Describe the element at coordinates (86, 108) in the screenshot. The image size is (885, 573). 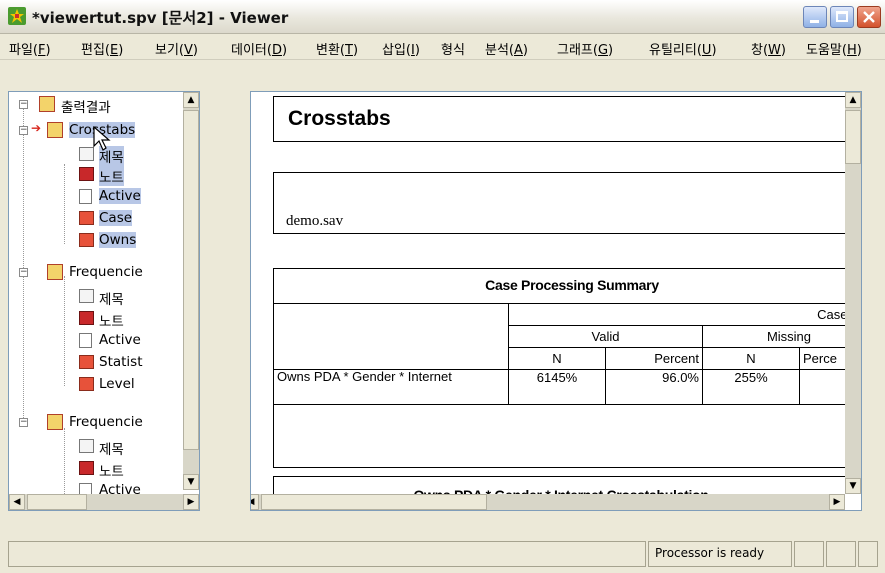
I see `tree-root-label: 출력결과` at that location.